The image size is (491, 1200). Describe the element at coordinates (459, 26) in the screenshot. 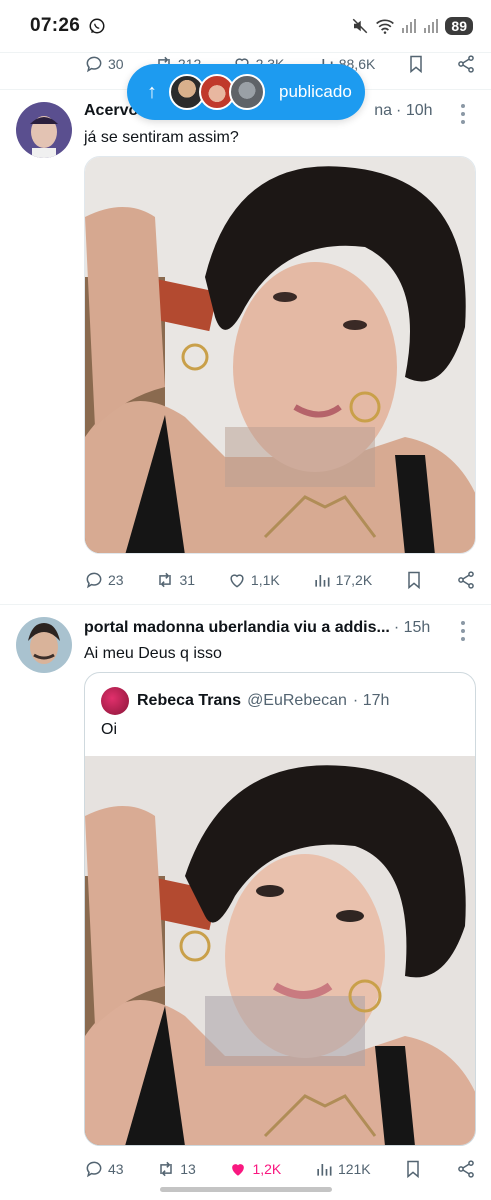

I see `battery-indicator: 89` at that location.